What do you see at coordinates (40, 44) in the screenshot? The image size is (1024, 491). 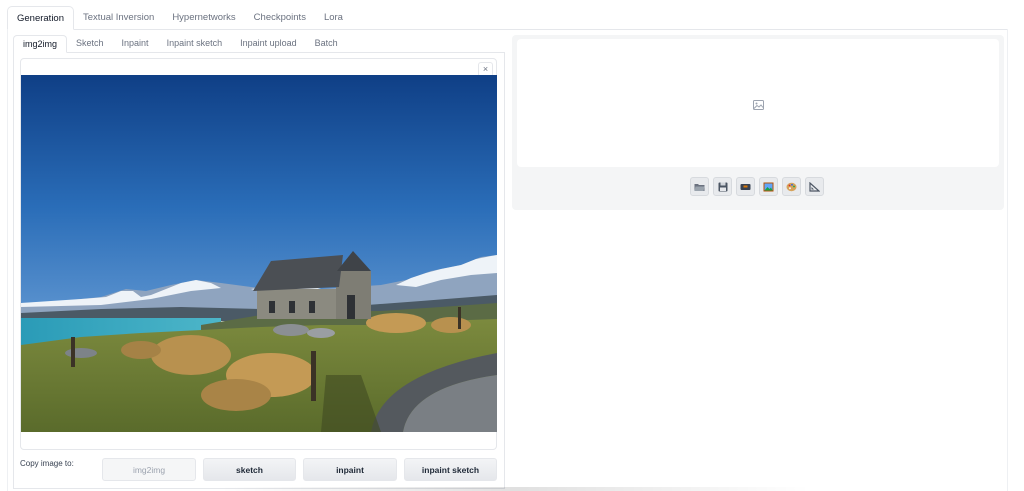 I see `tab-img2img: img2img` at bounding box center [40, 44].